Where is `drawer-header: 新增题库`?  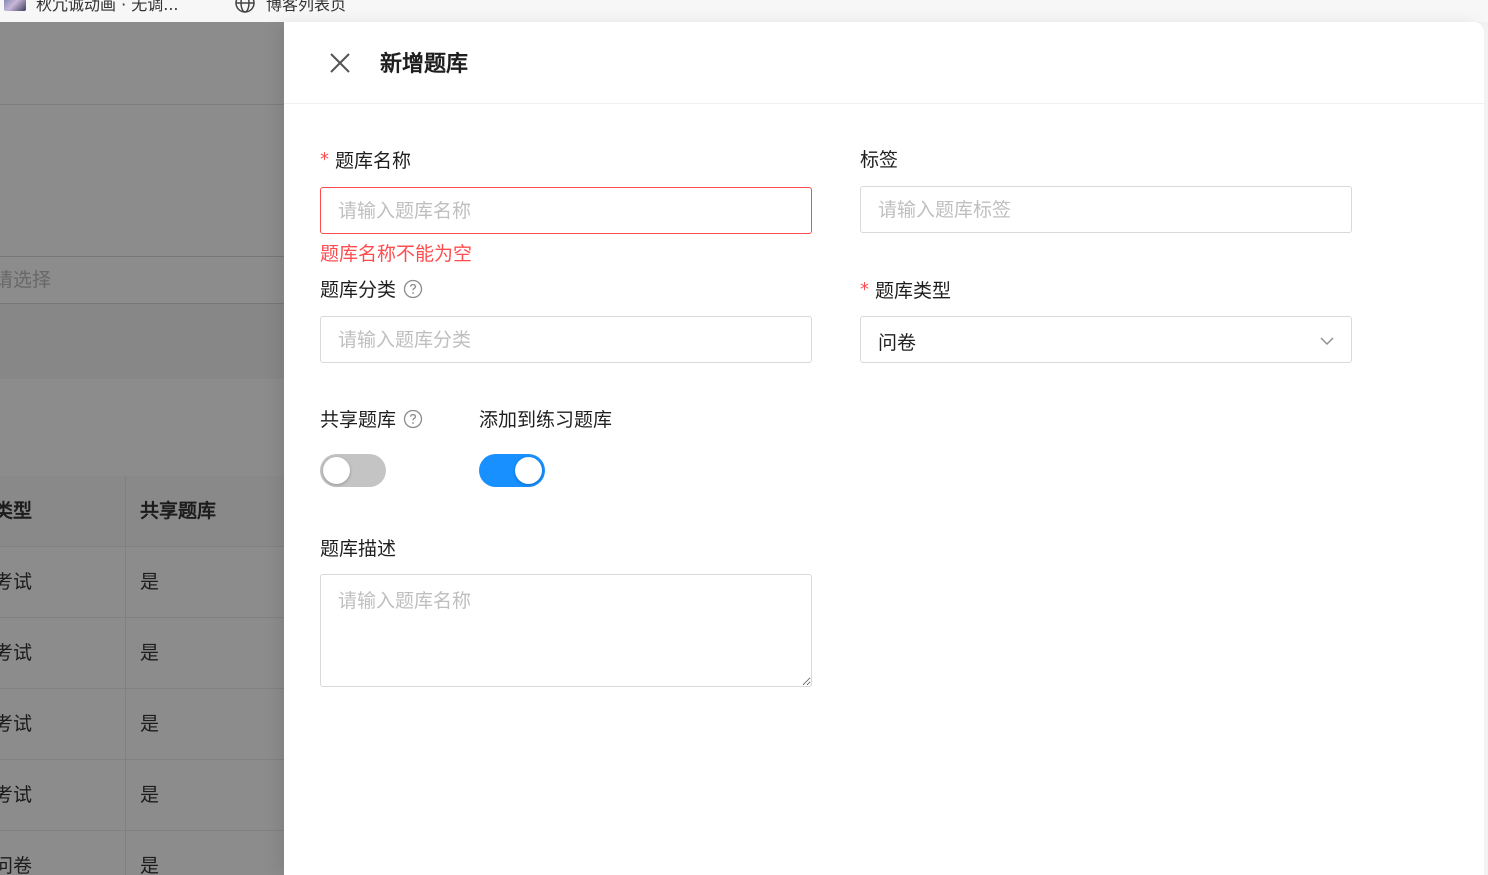 drawer-header: 新增题库 is located at coordinates (884, 63).